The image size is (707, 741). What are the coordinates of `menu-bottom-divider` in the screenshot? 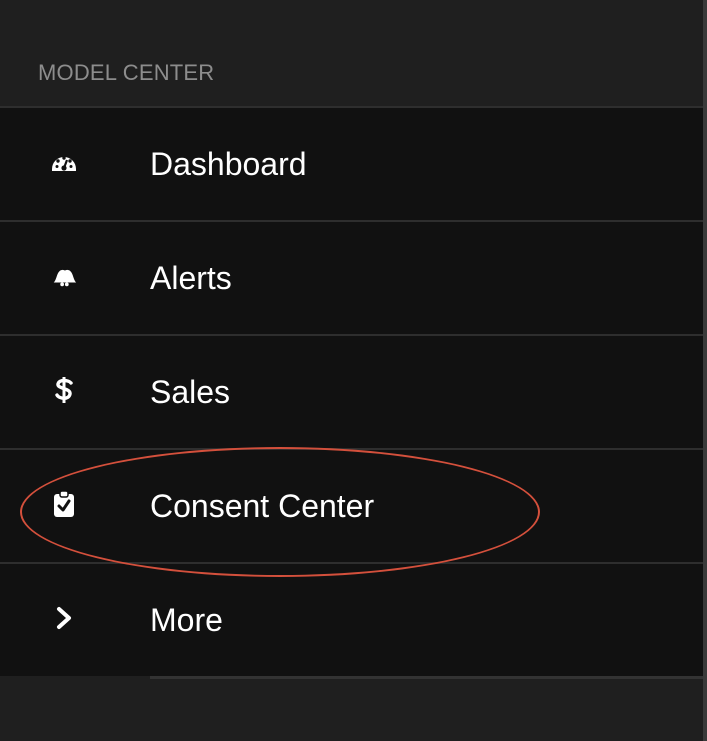 It's located at (426, 677).